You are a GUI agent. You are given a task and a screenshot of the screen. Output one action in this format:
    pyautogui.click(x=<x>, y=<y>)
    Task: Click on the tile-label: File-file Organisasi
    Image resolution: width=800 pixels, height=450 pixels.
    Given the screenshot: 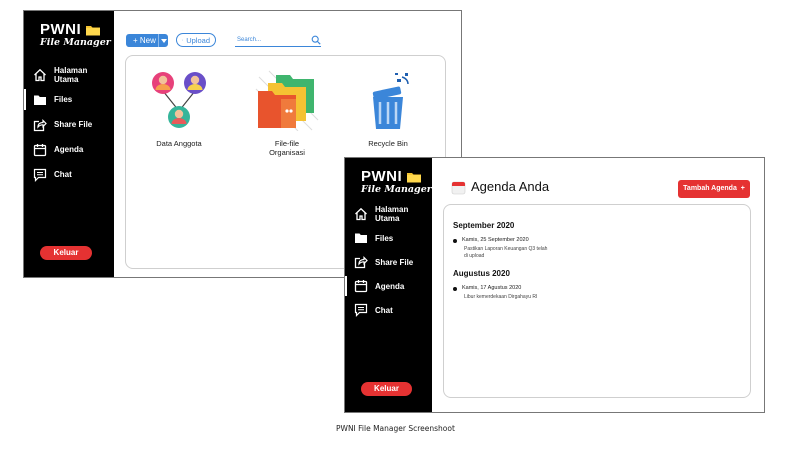 What is the action you would take?
    pyautogui.click(x=287, y=148)
    